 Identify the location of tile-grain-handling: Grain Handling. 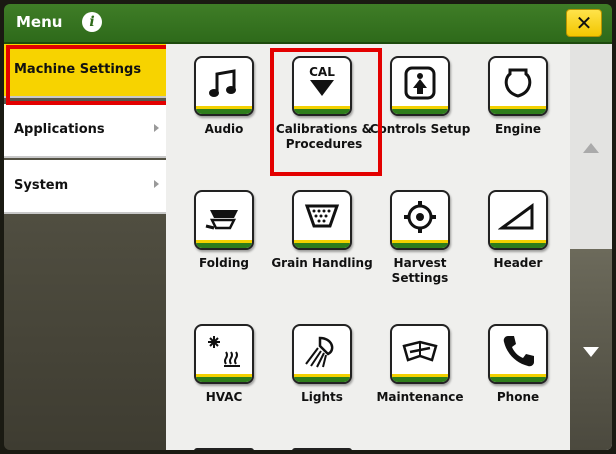
(321, 238).